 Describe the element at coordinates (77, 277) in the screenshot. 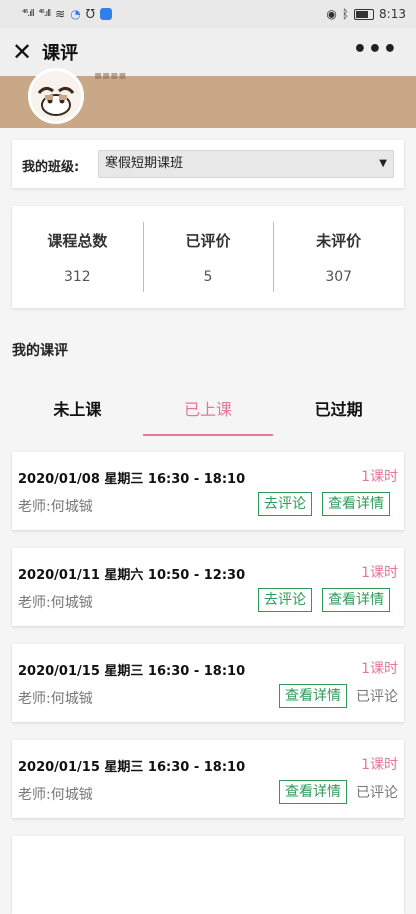

I see `stat-value: 312` at that location.